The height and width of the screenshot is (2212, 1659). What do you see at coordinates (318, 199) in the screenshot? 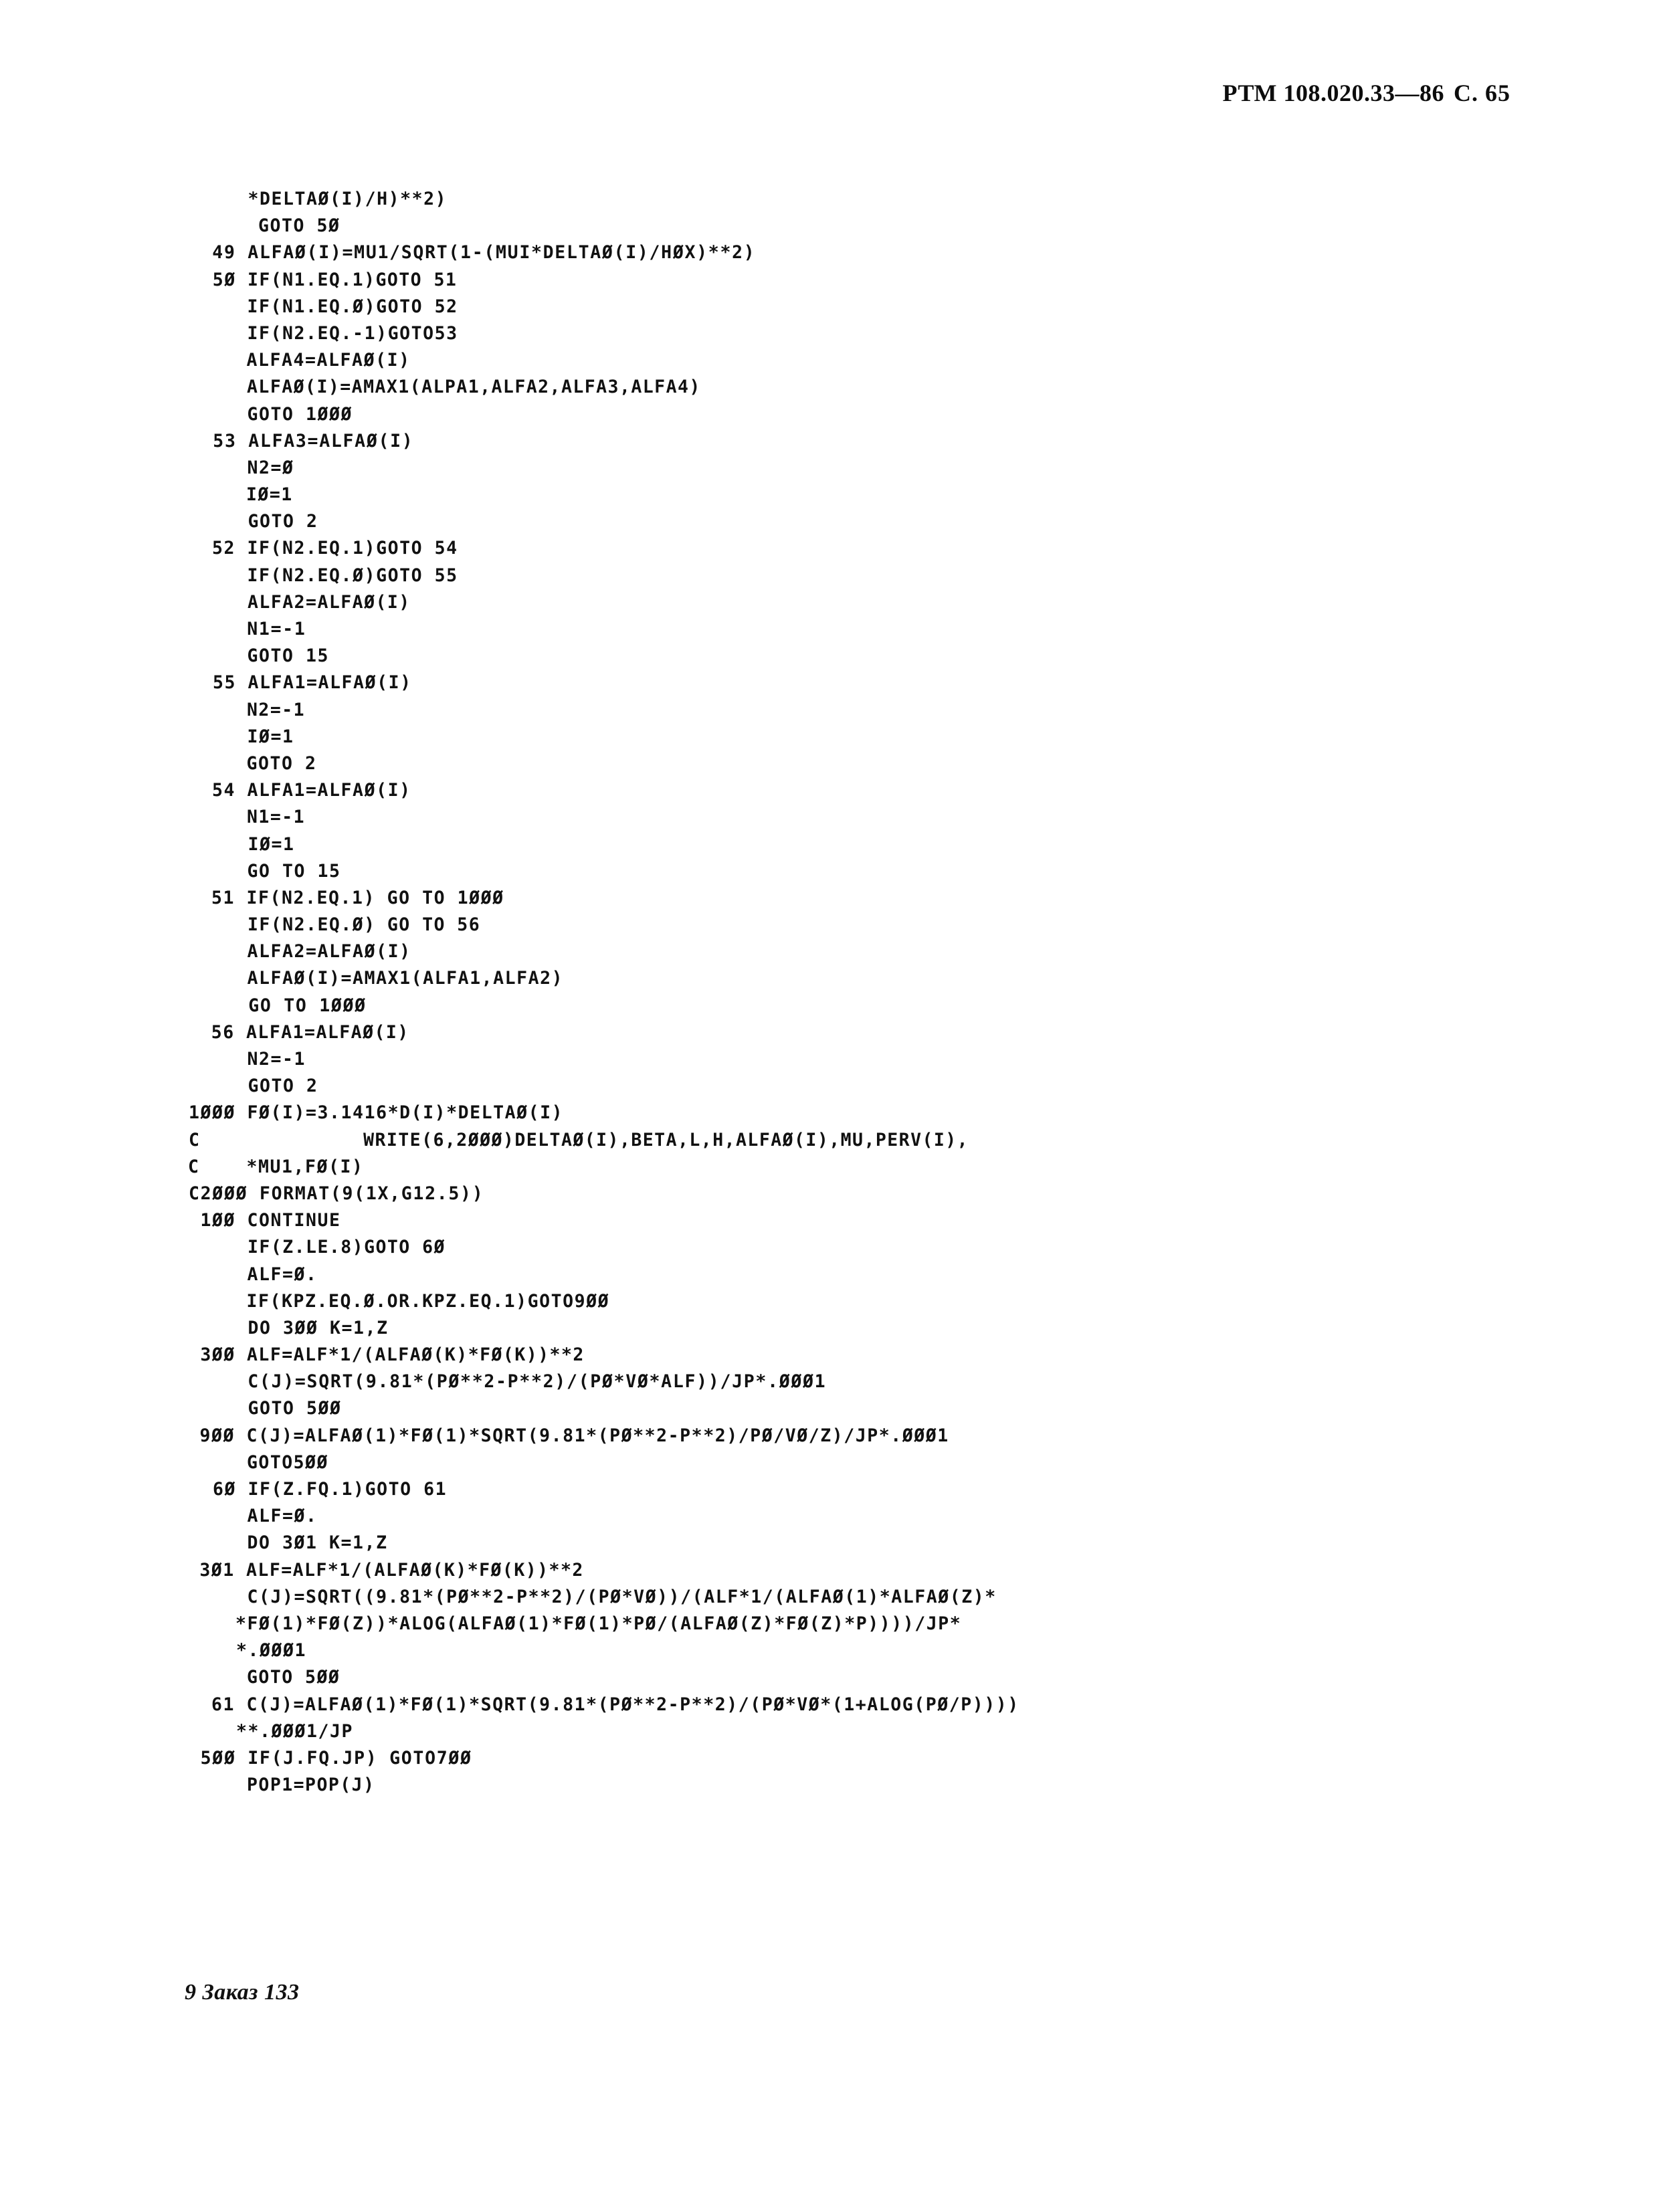
I see `code-line: *DELTAØ(I)/H)**2)` at bounding box center [318, 199].